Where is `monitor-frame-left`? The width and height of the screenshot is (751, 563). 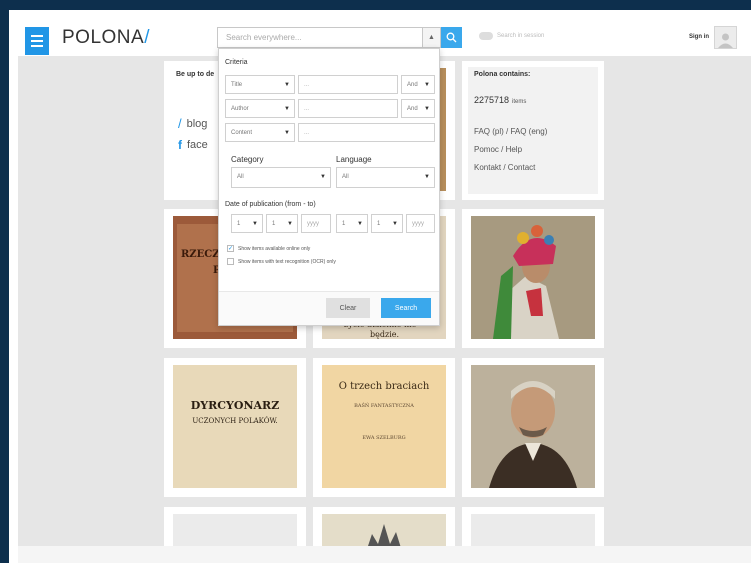
monitor-frame-left is located at coordinates (4, 281).